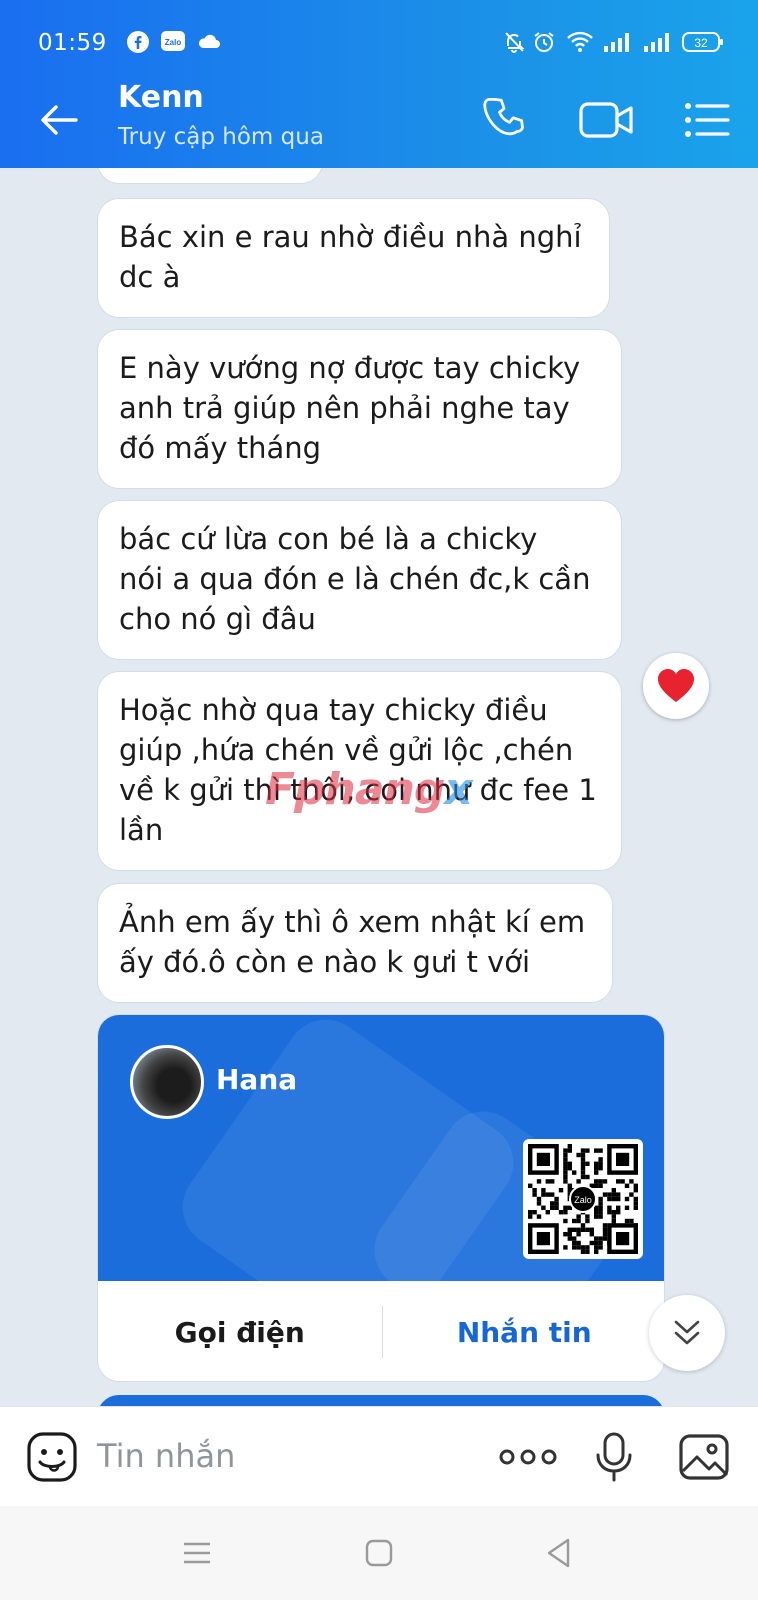 Image resolution: width=758 pixels, height=1600 pixels. What do you see at coordinates (197, 1553) in the screenshot?
I see `recent-apps-icon` at bounding box center [197, 1553].